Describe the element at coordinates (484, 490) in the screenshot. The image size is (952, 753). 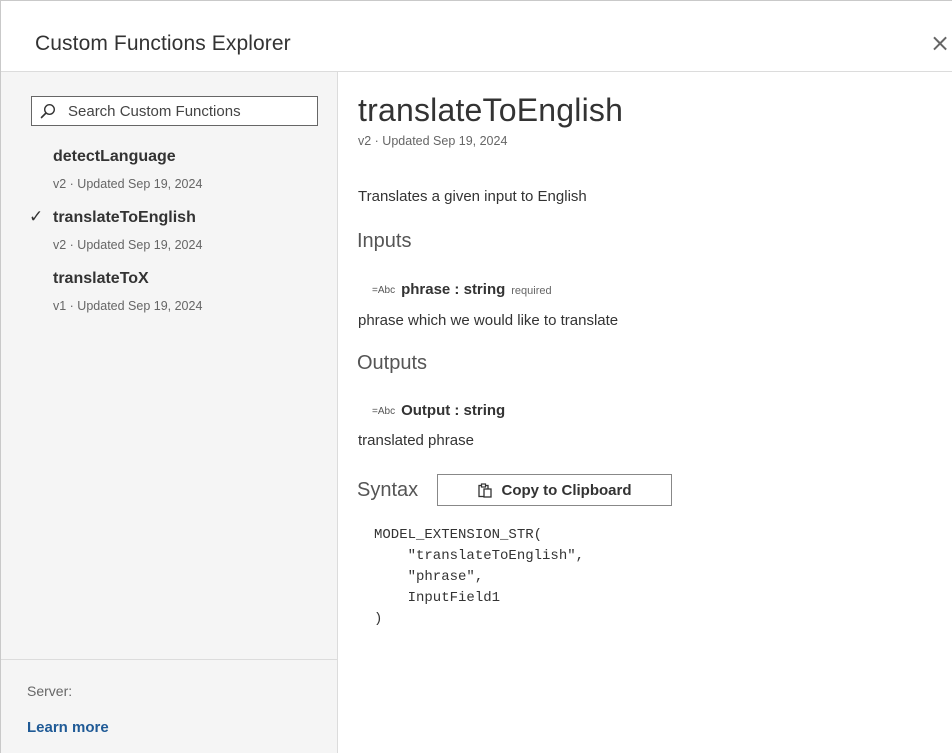
I see `clipboard-icon` at that location.